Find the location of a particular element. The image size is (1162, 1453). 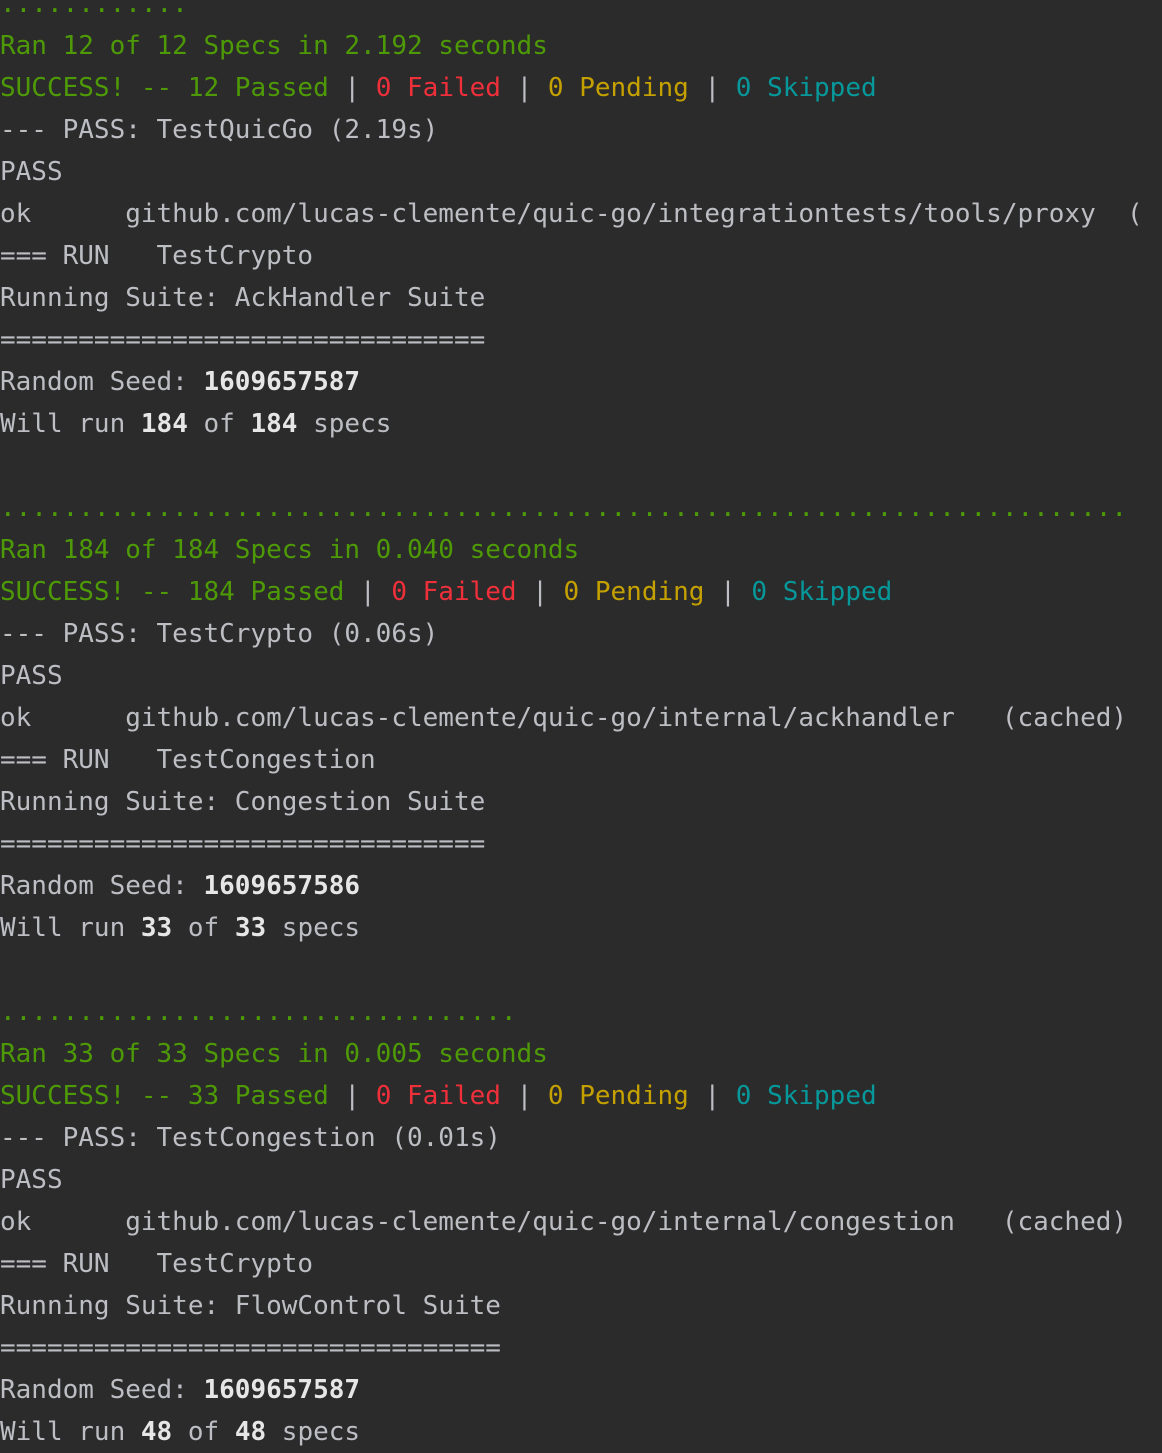

terminal-text-segment: SUCCESS! -- 12 Passed is located at coordinates (164, 88).